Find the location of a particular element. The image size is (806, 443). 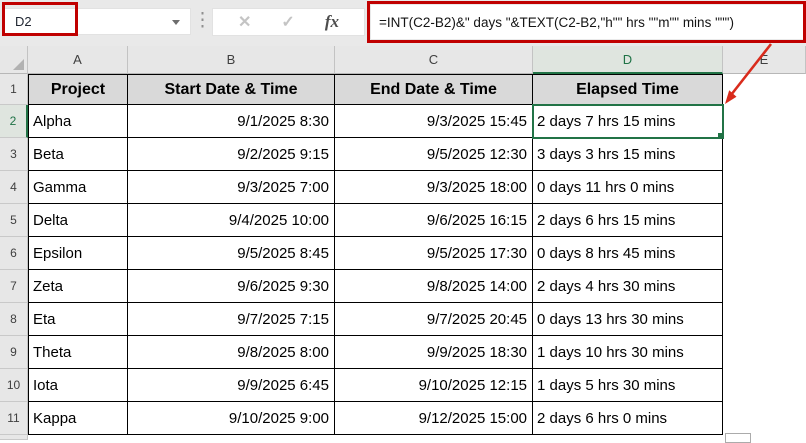

row-header: 3 is located at coordinates (14, 154).